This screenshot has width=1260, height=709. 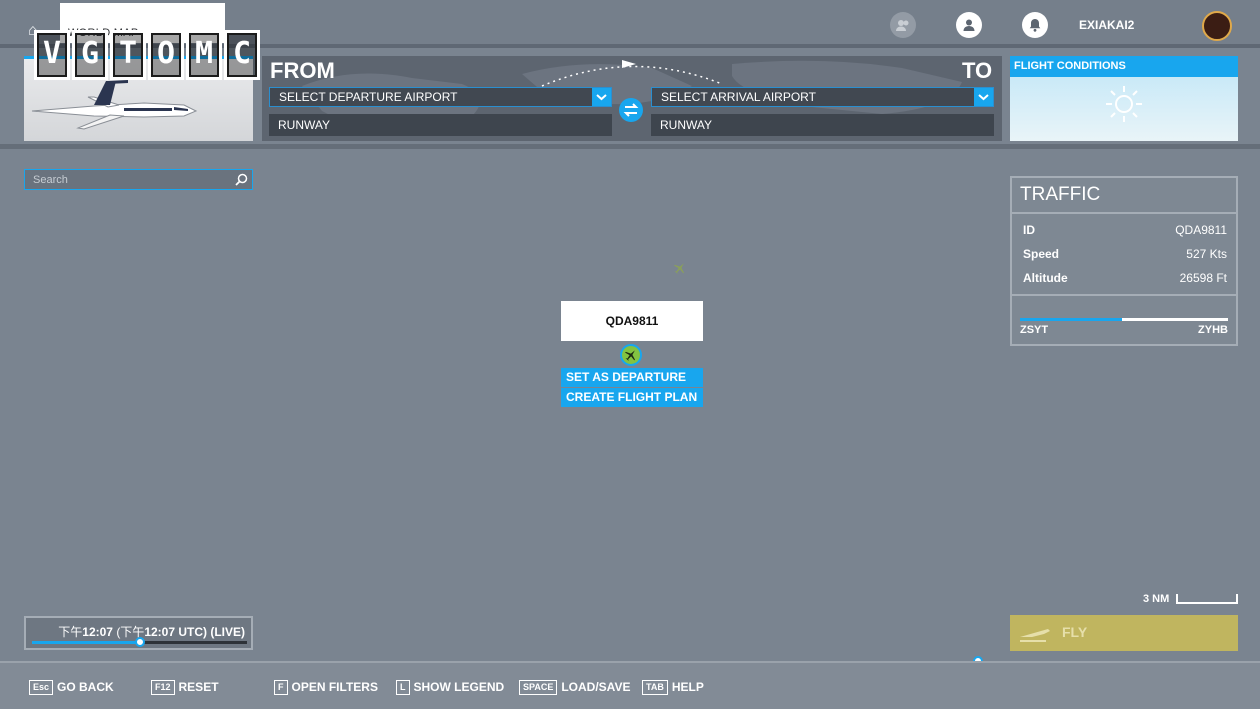 I want to click on from-label: FROM, so click(x=302, y=70).